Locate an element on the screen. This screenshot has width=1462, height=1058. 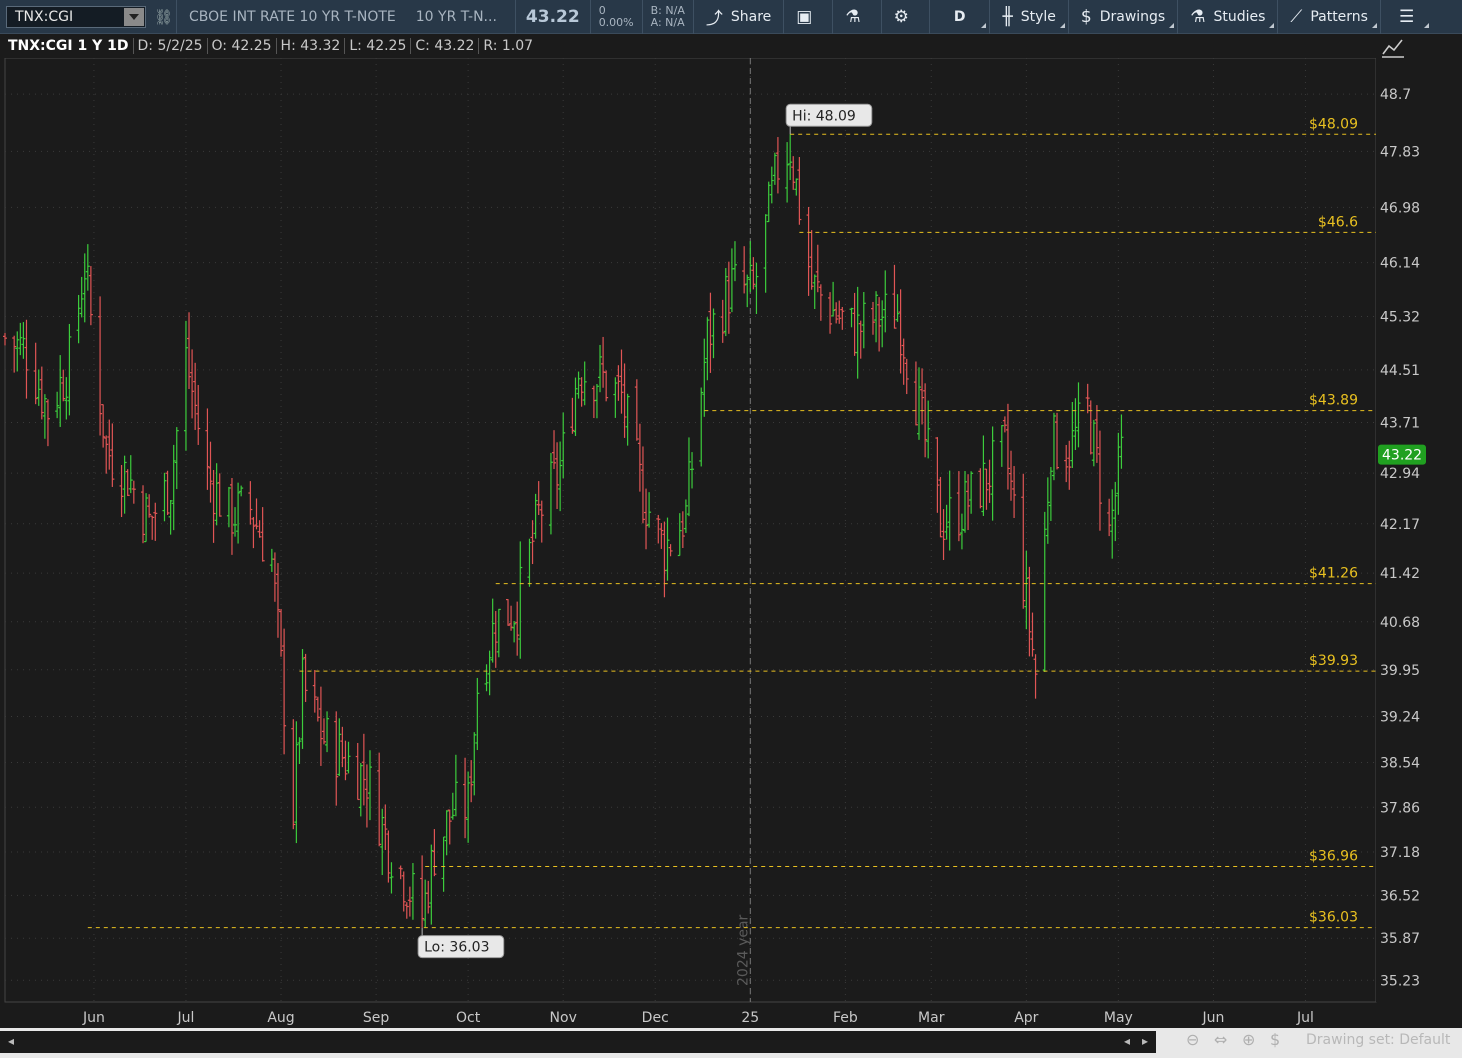
calendar-icon: ▣ is located at coordinates (804, 16).